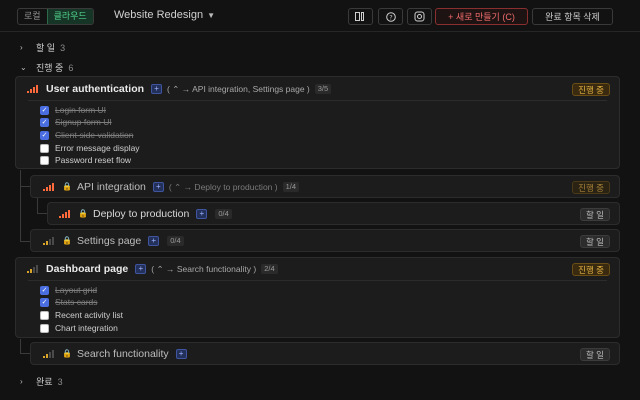  What do you see at coordinates (50, 68) in the screenshot?
I see `section-label: 진행 중` at bounding box center [50, 68].